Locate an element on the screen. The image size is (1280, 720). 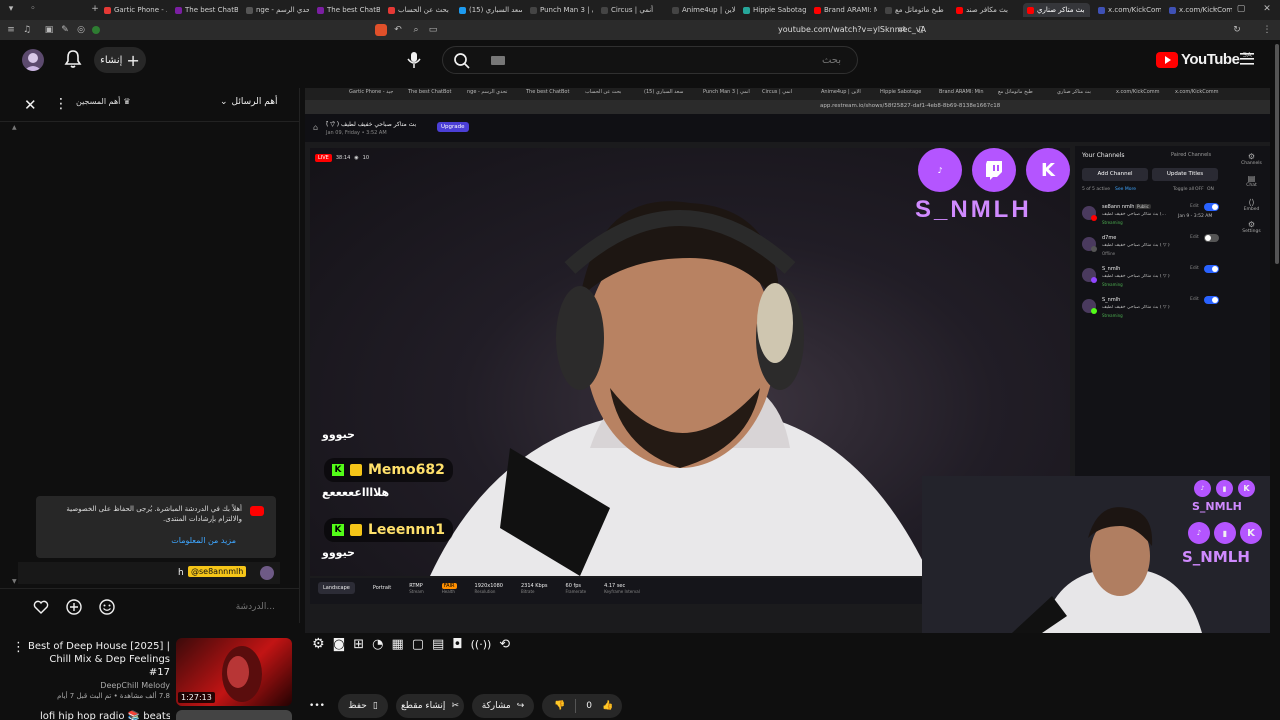
notifications-icon is located at coordinates (73, 59).